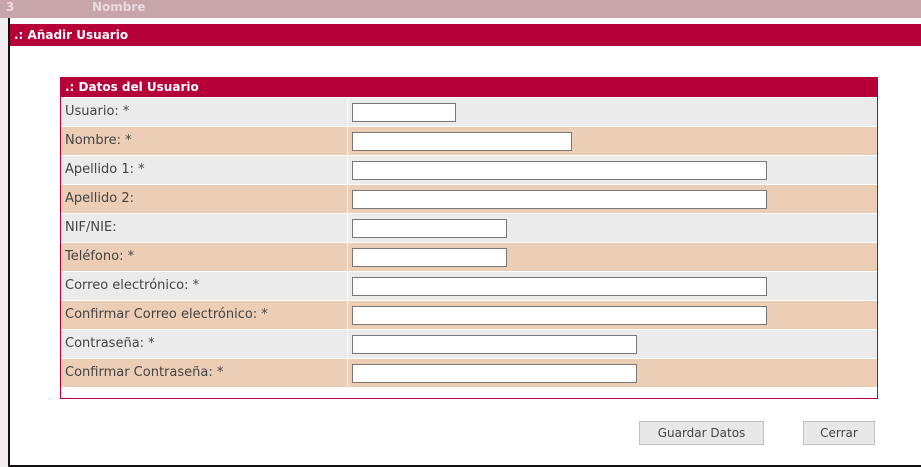 This screenshot has width=921, height=467. I want to click on field-label-contrasena: Contraseña: *, so click(110, 343).